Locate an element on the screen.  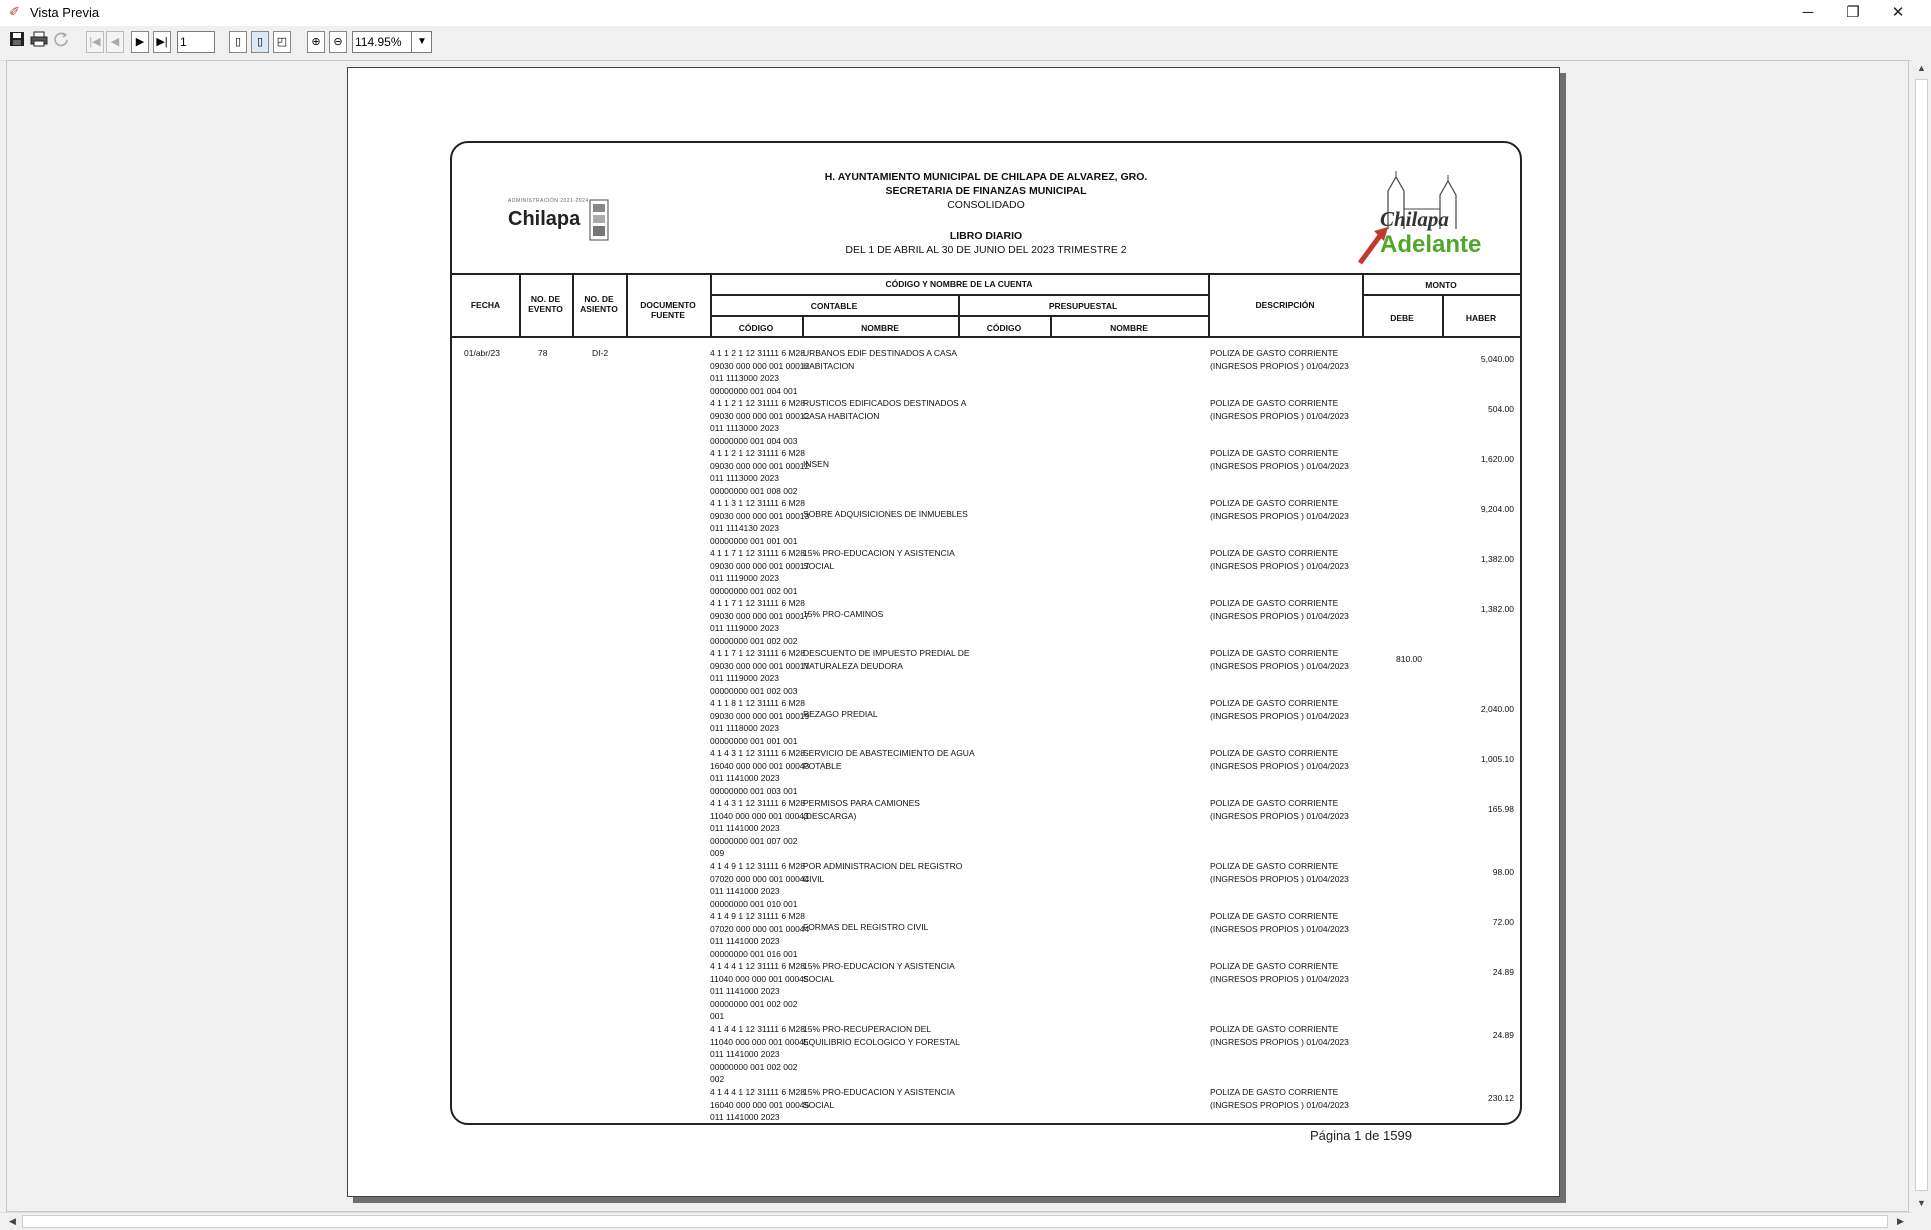
row-account-code-line: 011 1113000 2023 is located at coordinates (745, 428).